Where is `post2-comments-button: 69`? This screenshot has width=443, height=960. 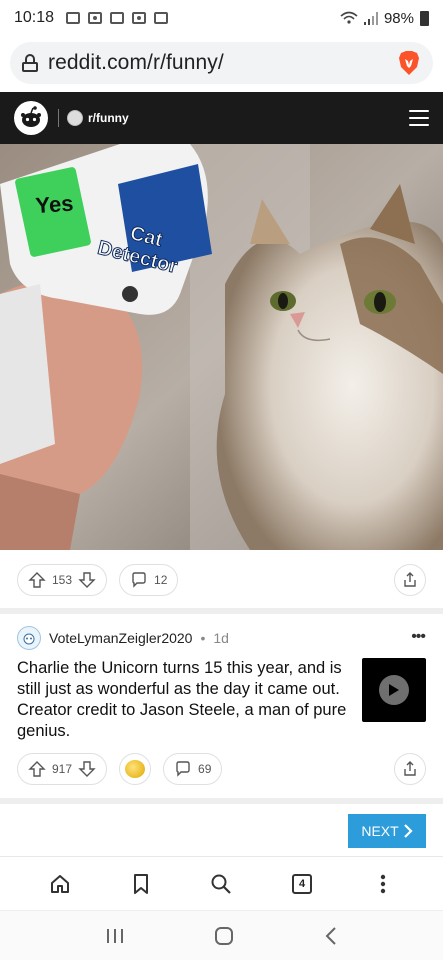
post2-comments-button: 69 is located at coordinates (193, 769).